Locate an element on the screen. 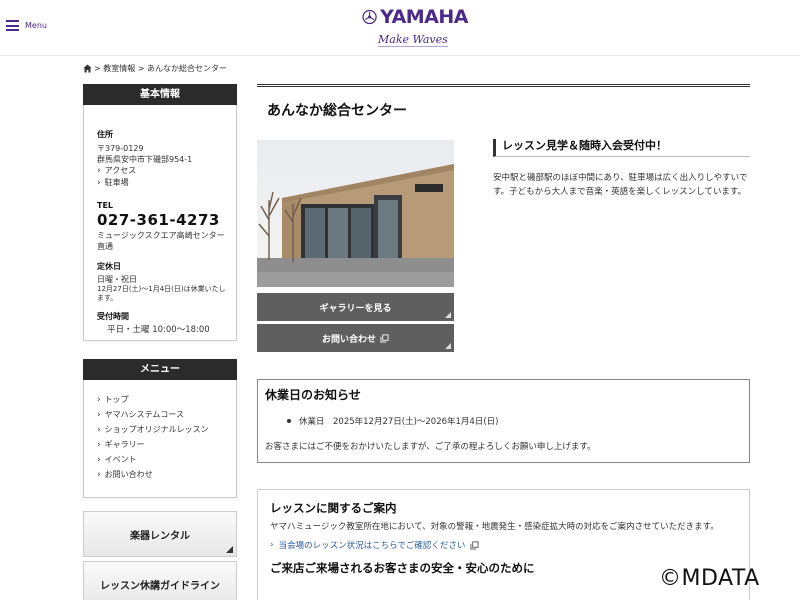 The width and height of the screenshot is (800, 600). breadcrumb: > 教室情報 > あんなか総合センター is located at coordinates (155, 68).